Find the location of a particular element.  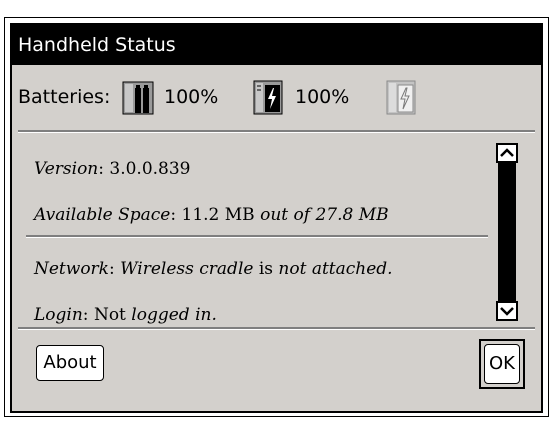

battery-2-percent: 100% is located at coordinates (322, 97).